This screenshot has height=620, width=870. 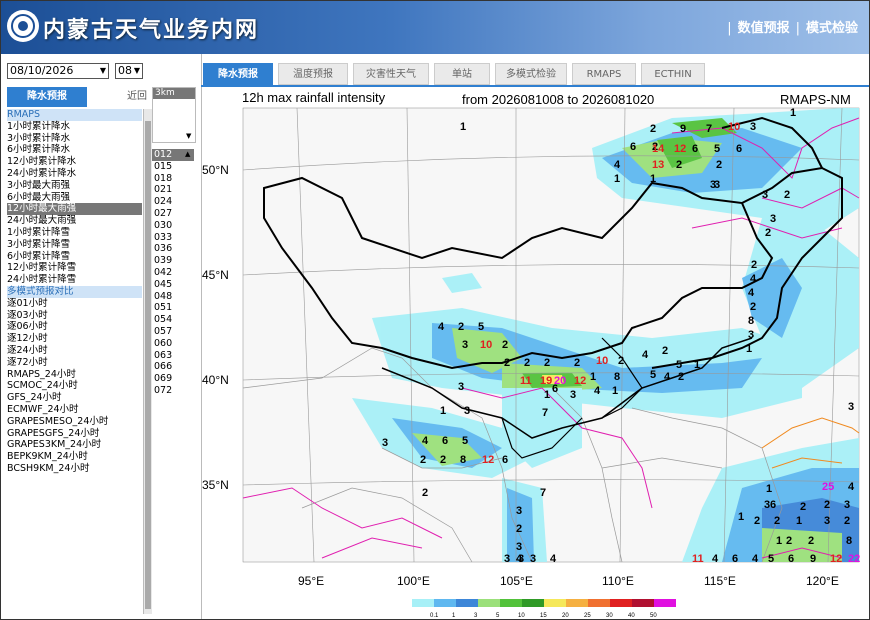 I want to click on tab-recent: 近回, so click(x=118, y=97).